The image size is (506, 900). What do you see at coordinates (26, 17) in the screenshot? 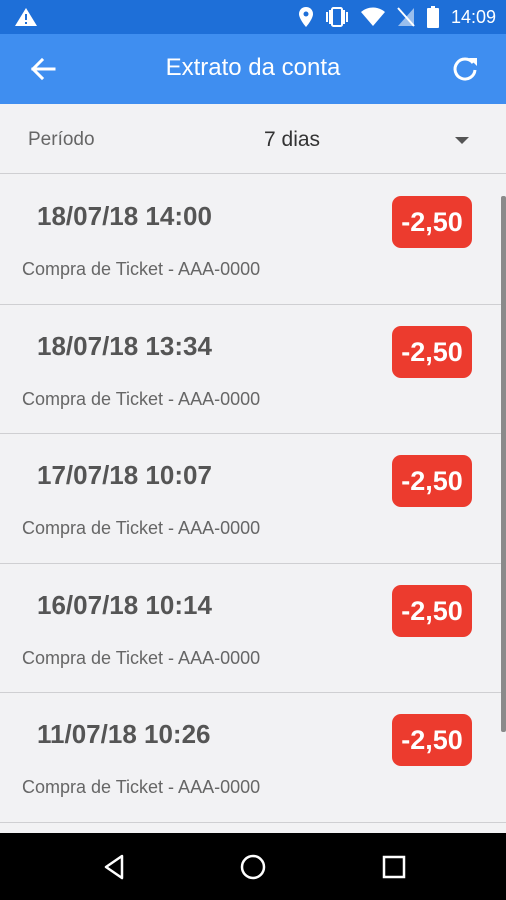
I see `warning-icon` at bounding box center [26, 17].